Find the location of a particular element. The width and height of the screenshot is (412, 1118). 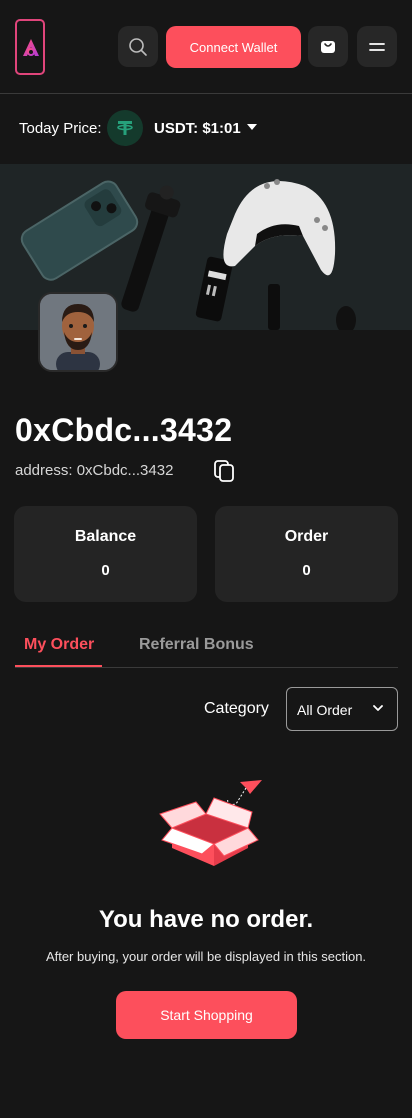

search-button is located at coordinates (138, 46).